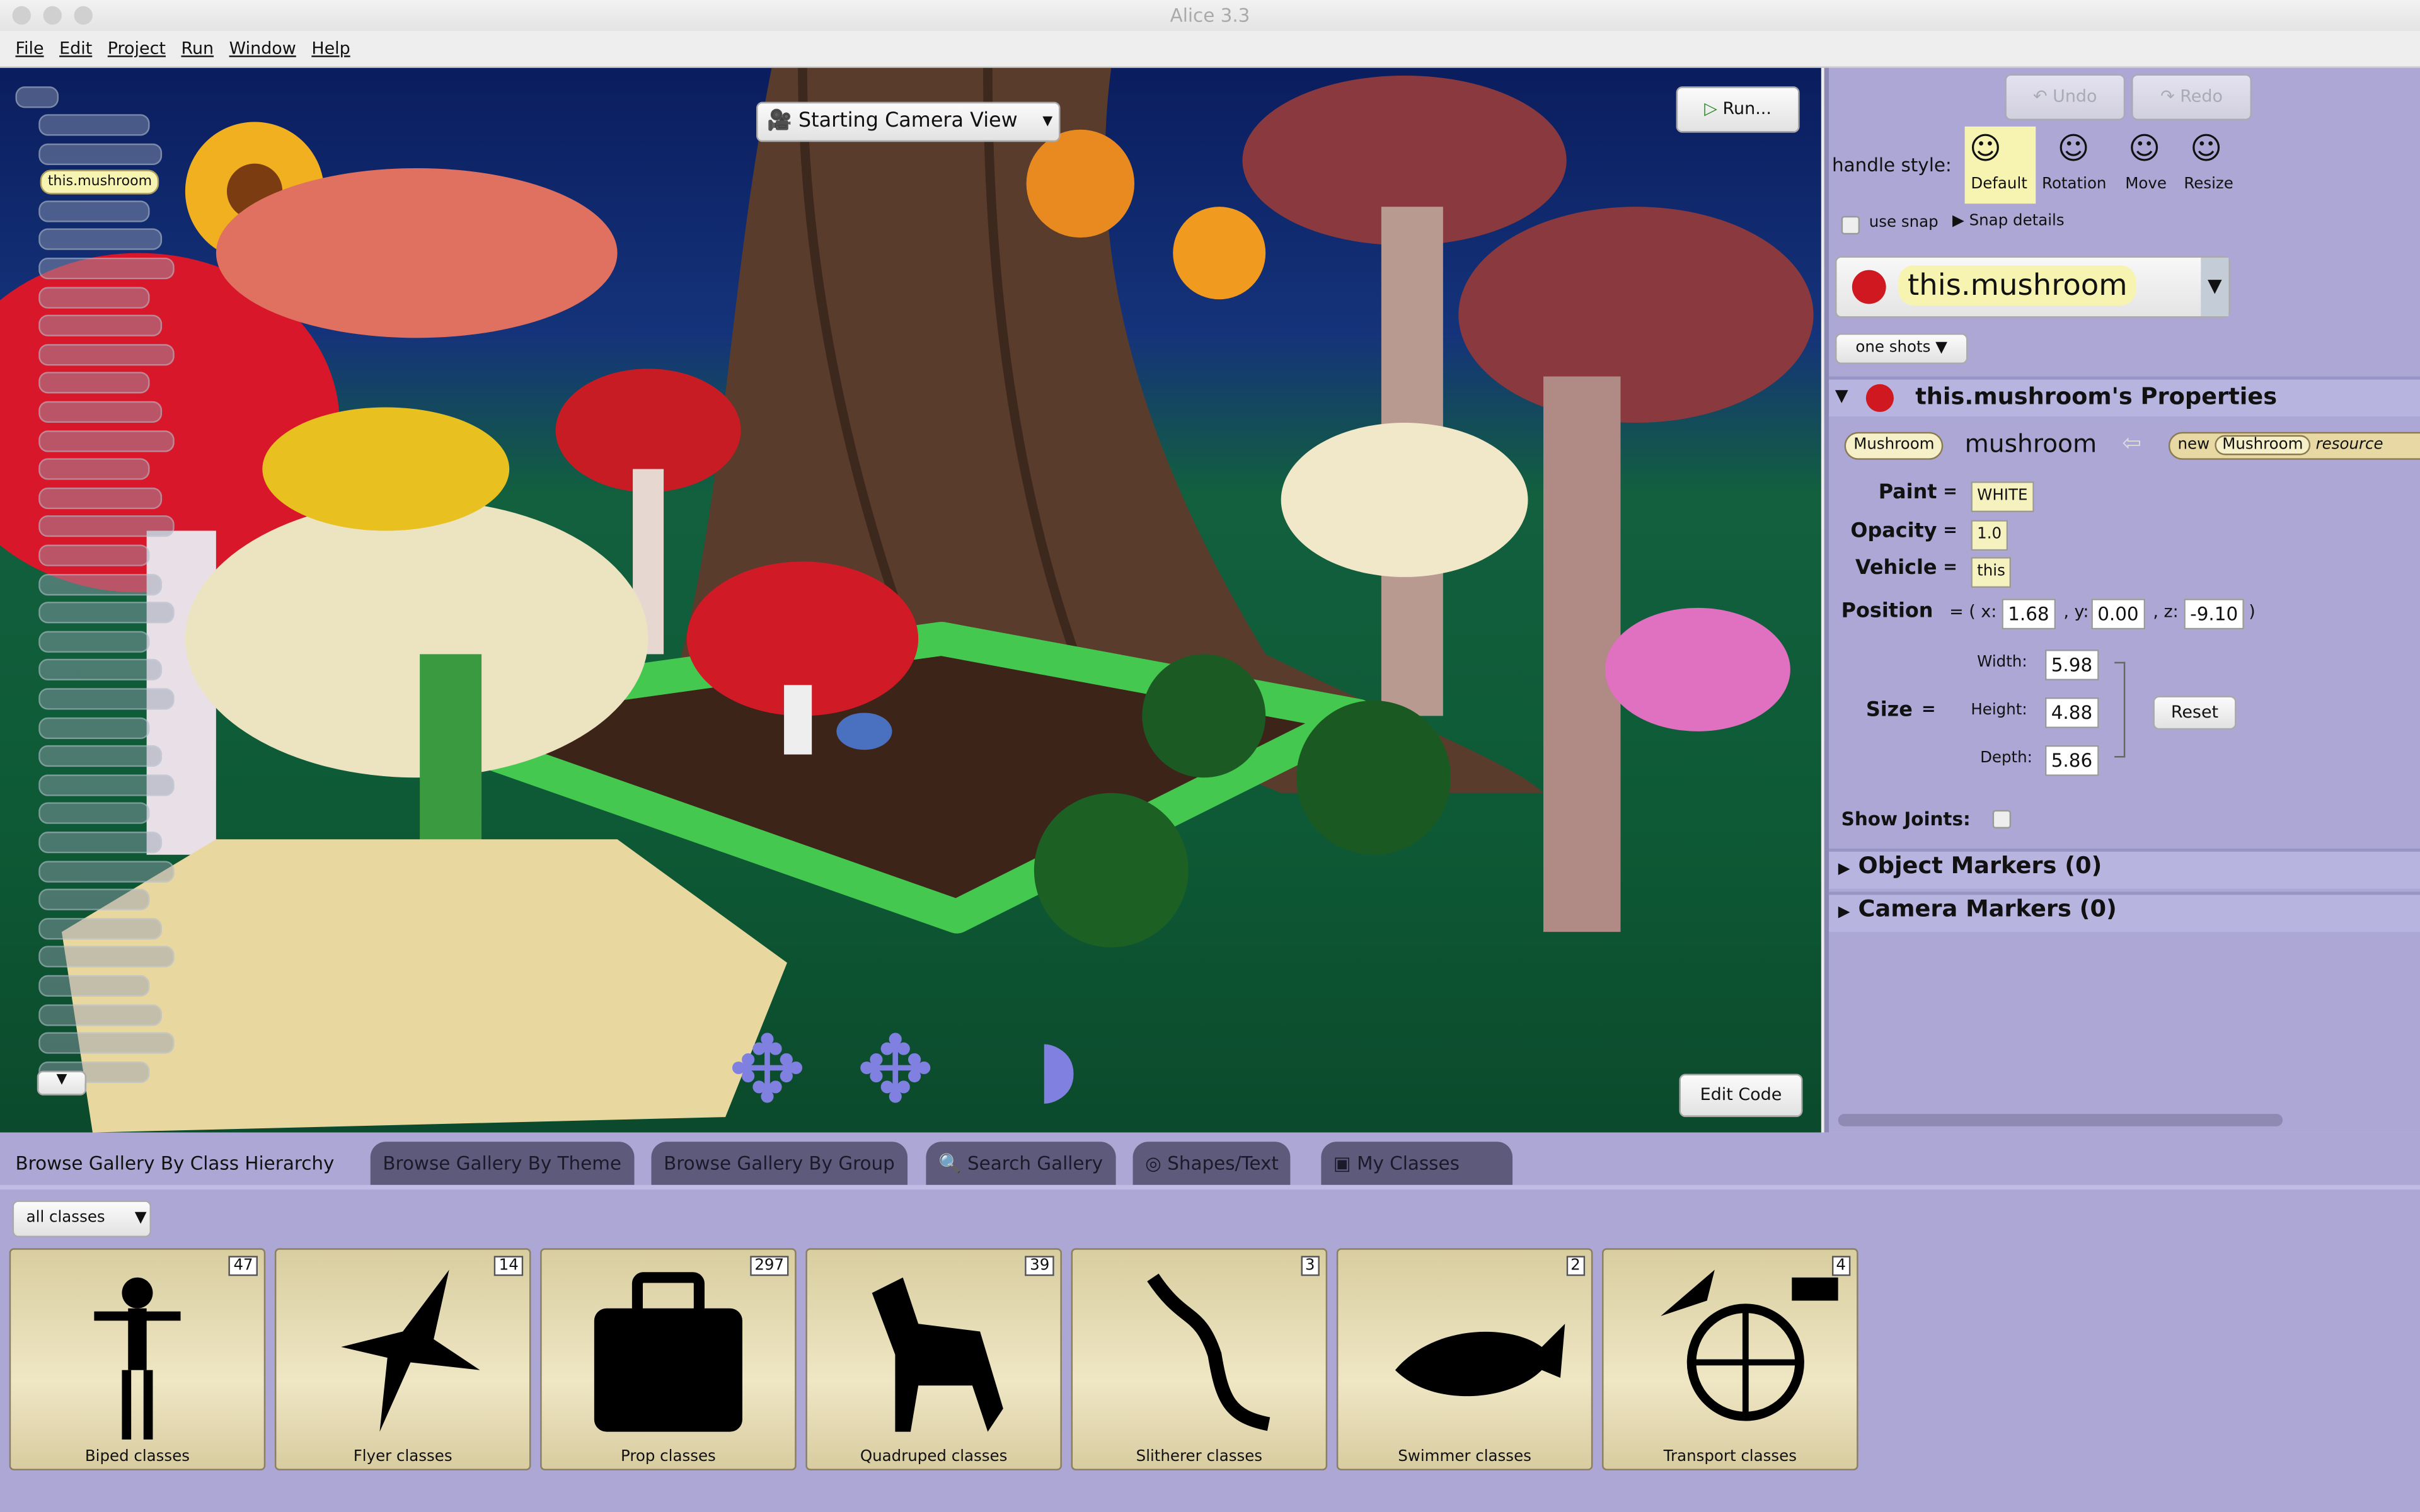  Describe the element at coordinates (331, 48) in the screenshot. I see `menu-help: Help` at that location.